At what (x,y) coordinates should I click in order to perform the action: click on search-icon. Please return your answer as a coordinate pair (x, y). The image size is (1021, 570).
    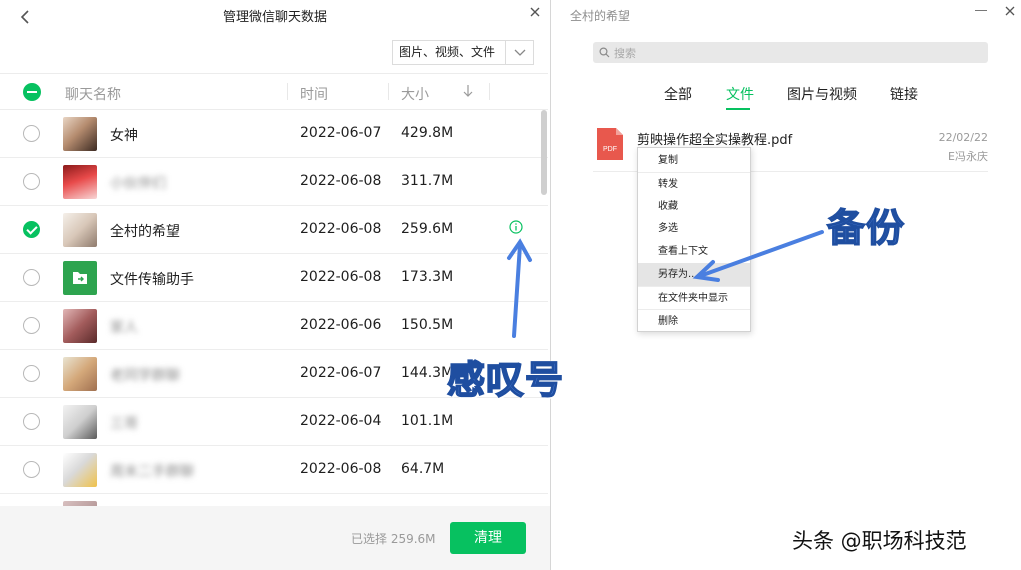
    Looking at the image, I should click on (604, 52).